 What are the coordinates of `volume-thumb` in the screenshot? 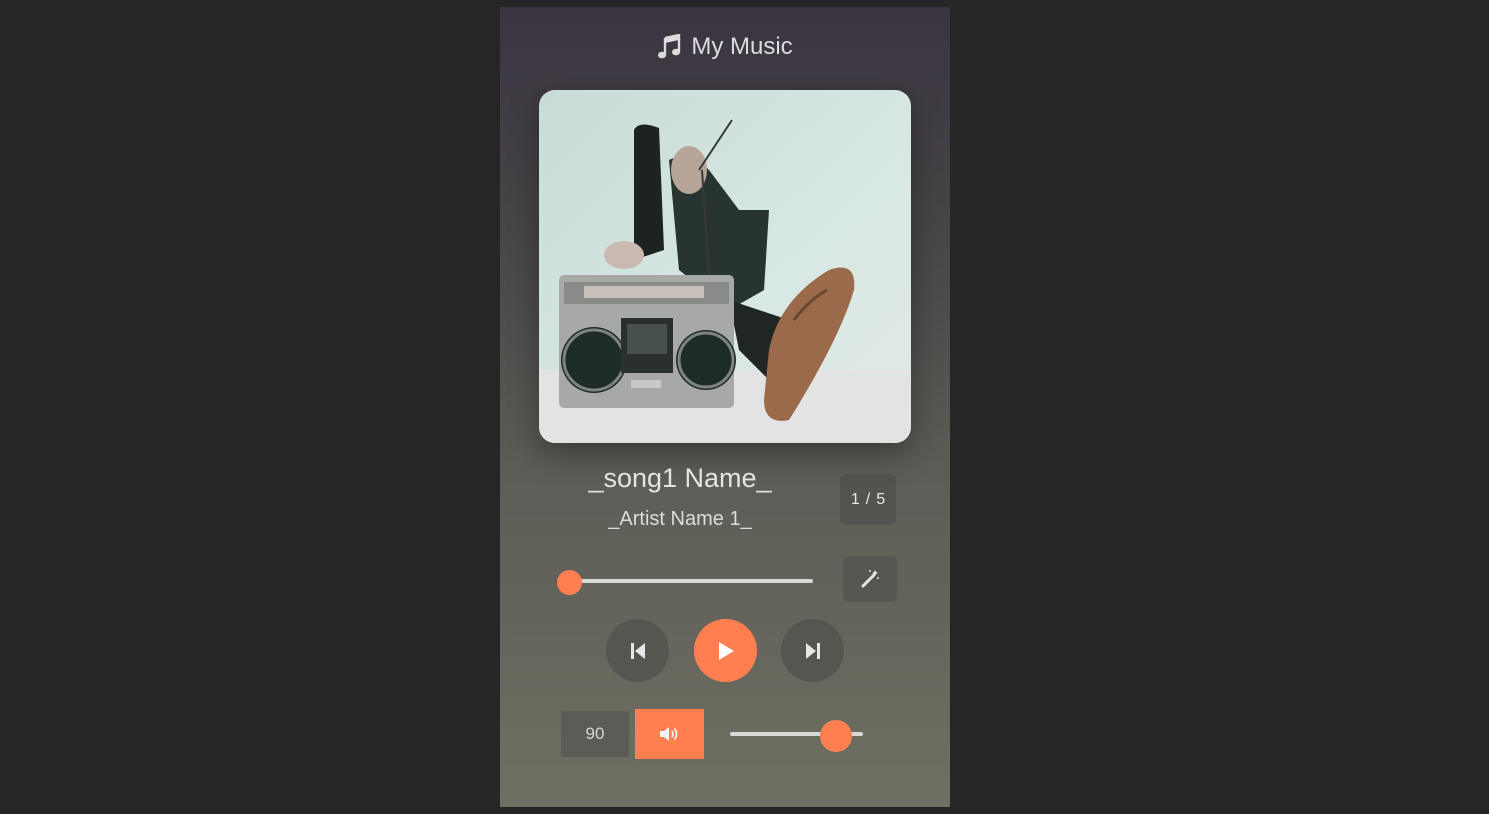 It's located at (836, 736).